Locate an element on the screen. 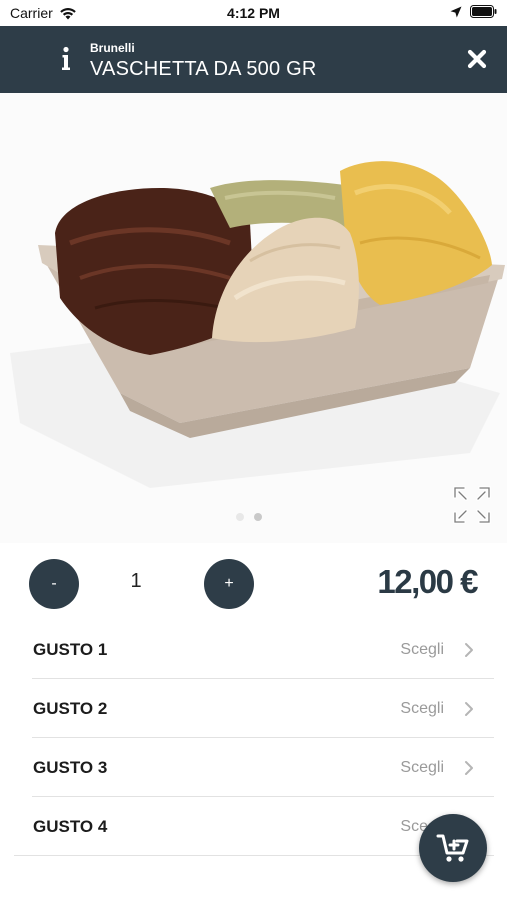 The width and height of the screenshot is (507, 900). status-bar: Carrier 4:12 PM is located at coordinates (253, 13).